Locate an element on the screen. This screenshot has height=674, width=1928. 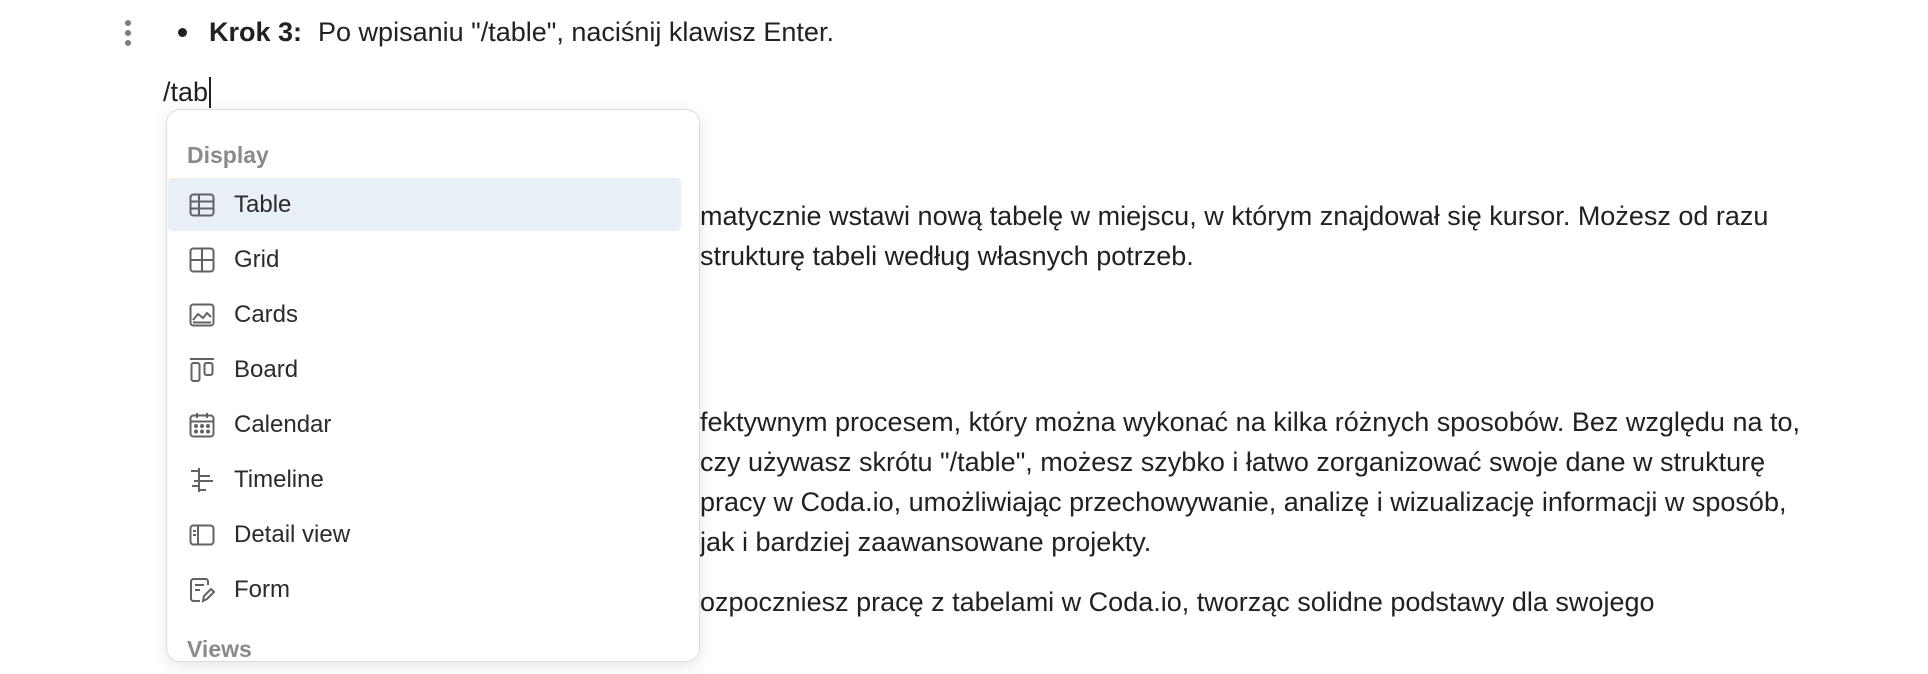
detail-view-icon is located at coordinates (202, 535).